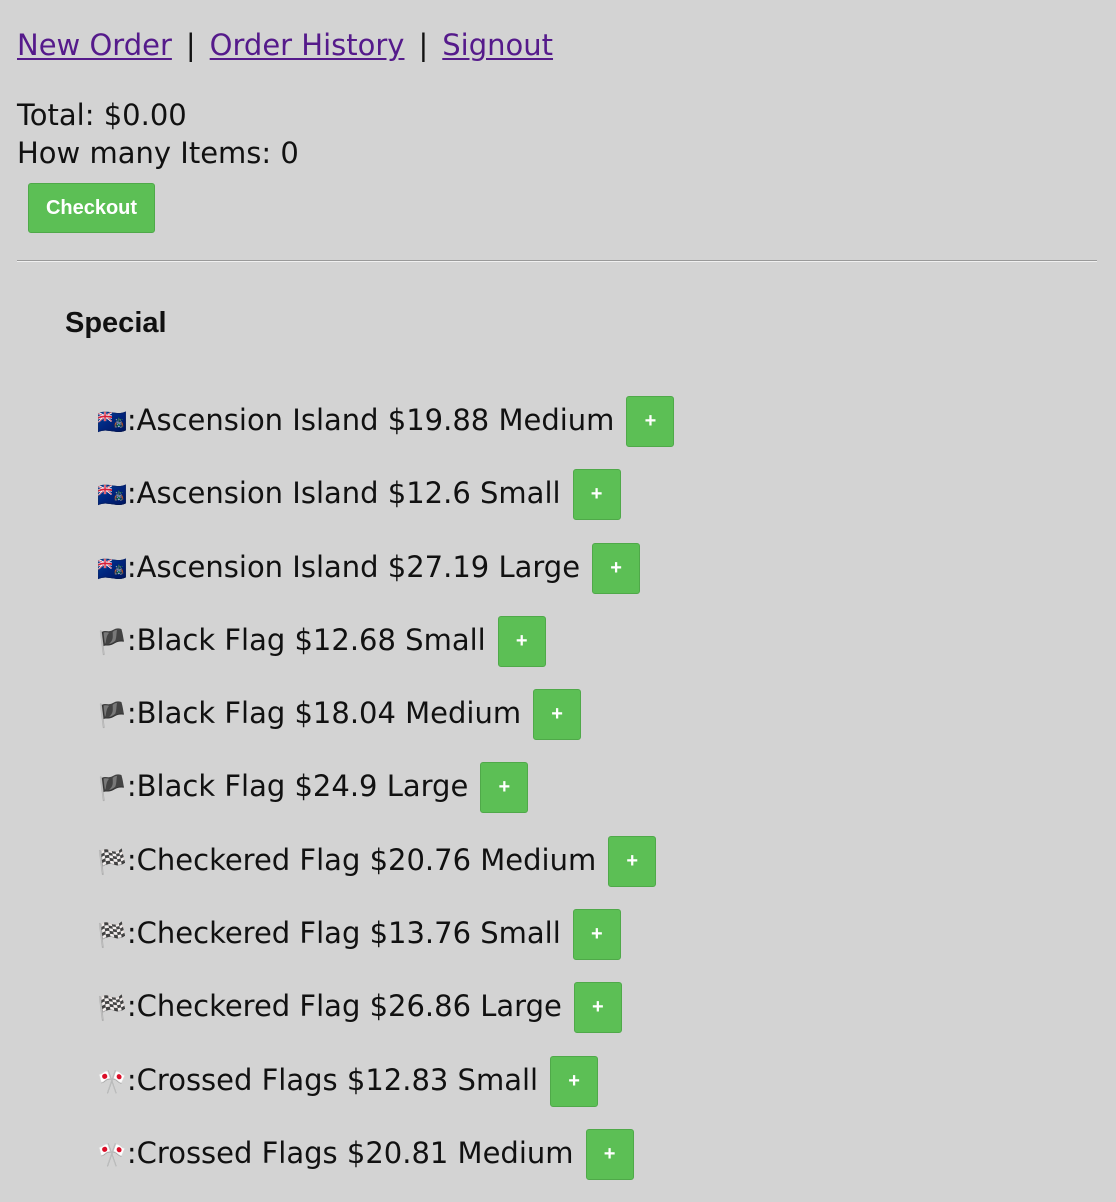 The height and width of the screenshot is (1202, 1116). I want to click on items-count-text: How many Items: 0, so click(158, 153).